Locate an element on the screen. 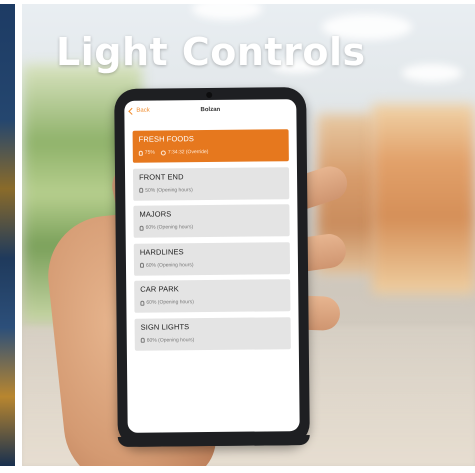 Image resolution: width=475 pixels, height=473 pixels. app-title: Bolzan is located at coordinates (210, 110).